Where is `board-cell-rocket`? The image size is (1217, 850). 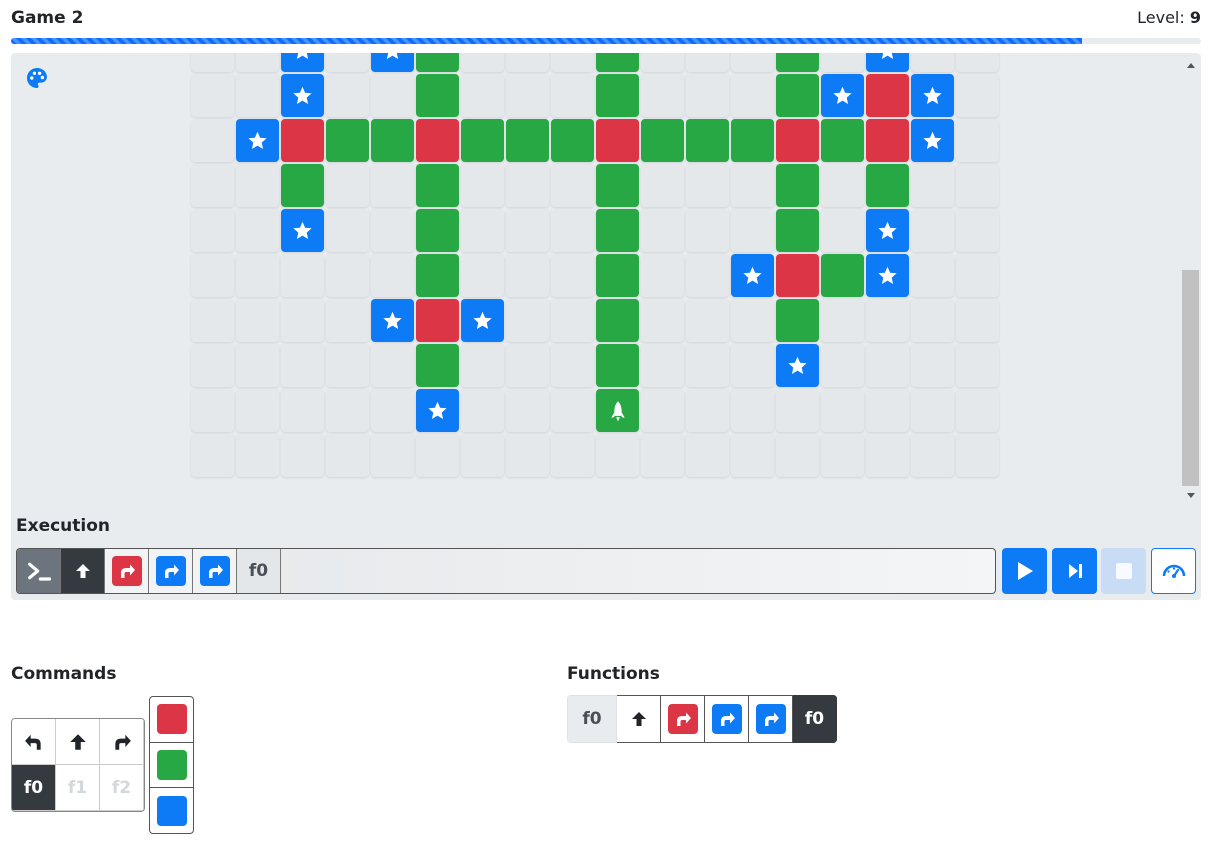 board-cell-rocket is located at coordinates (617, 410).